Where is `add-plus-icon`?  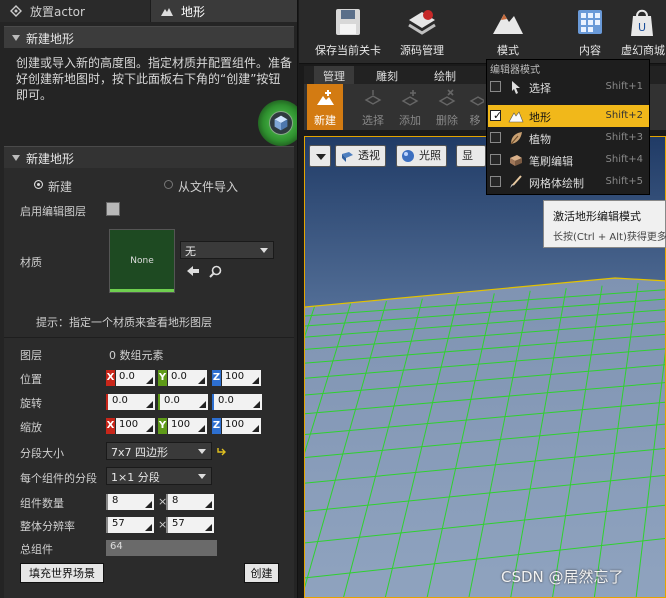
add-plus-icon is located at coordinates (410, 98).